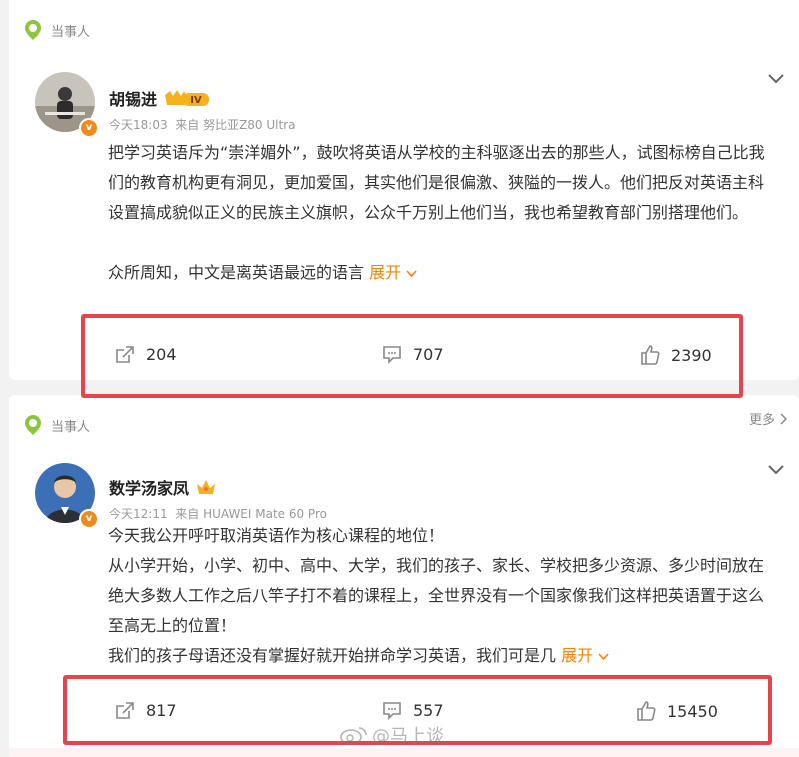 The image size is (799, 757). I want to click on weibo-logo-icon, so click(353, 736).